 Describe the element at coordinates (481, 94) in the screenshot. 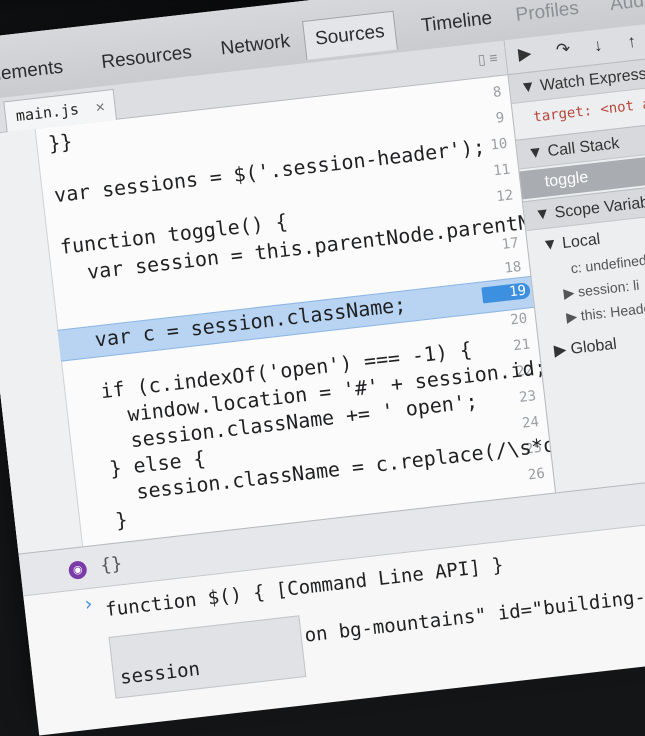

I see `line-number: 8` at that location.